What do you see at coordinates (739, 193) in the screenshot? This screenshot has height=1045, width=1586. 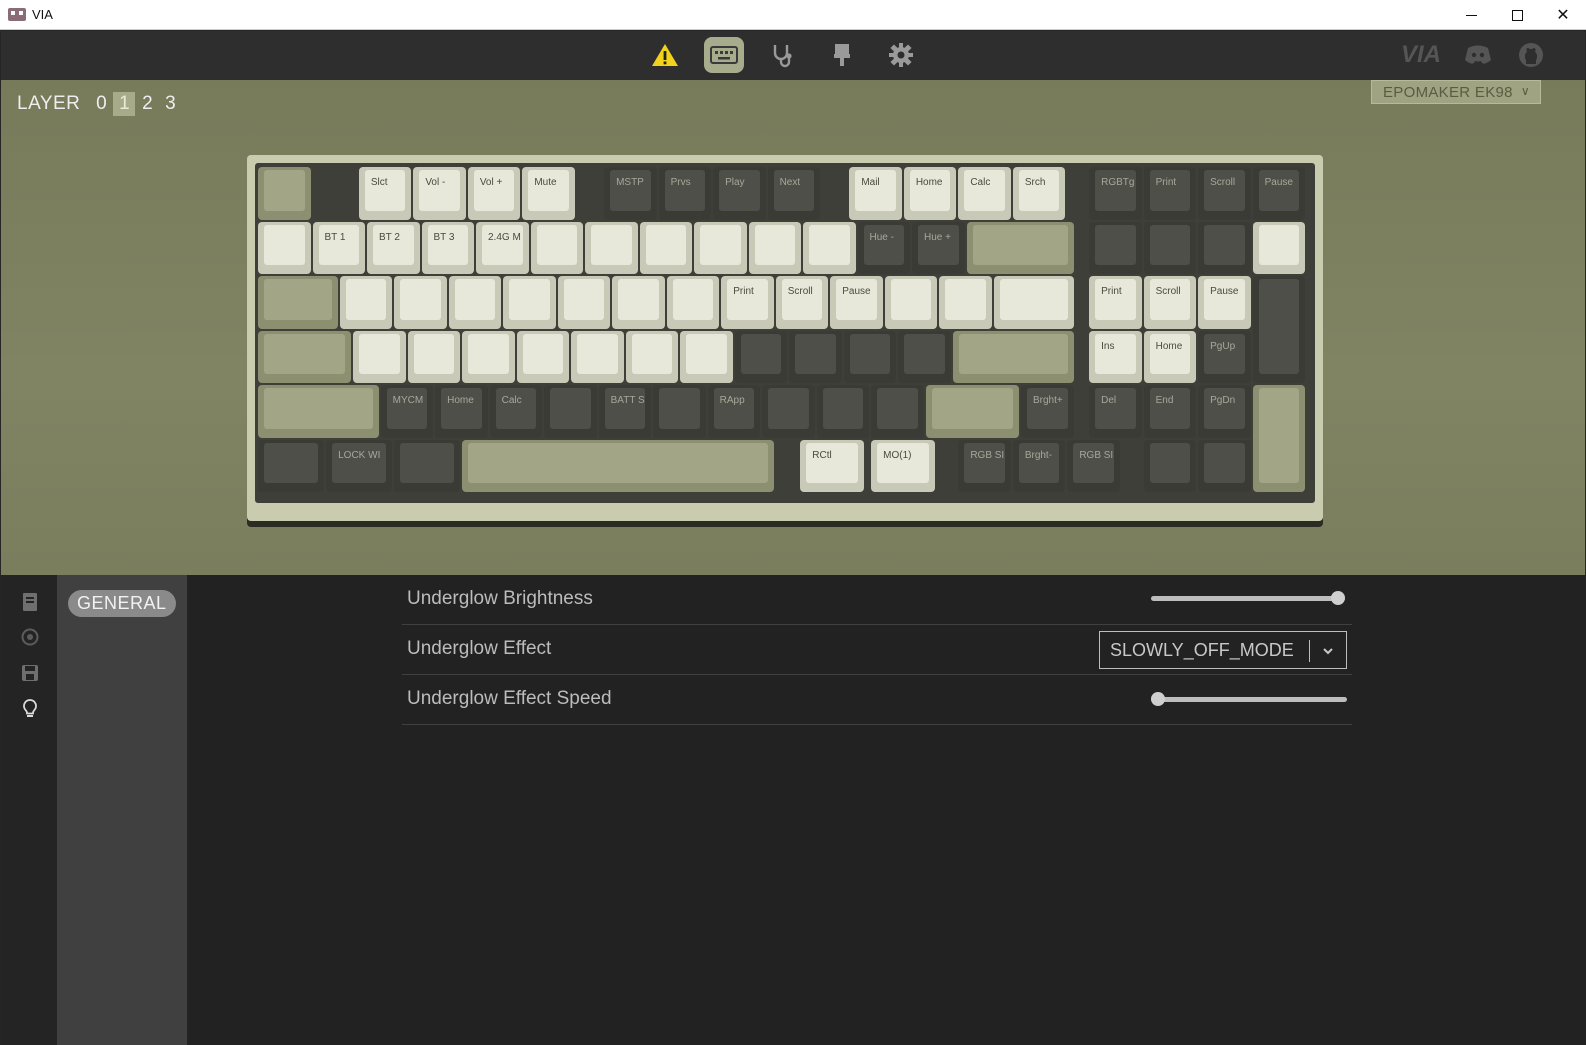 I see `keyboard-key: Play` at bounding box center [739, 193].